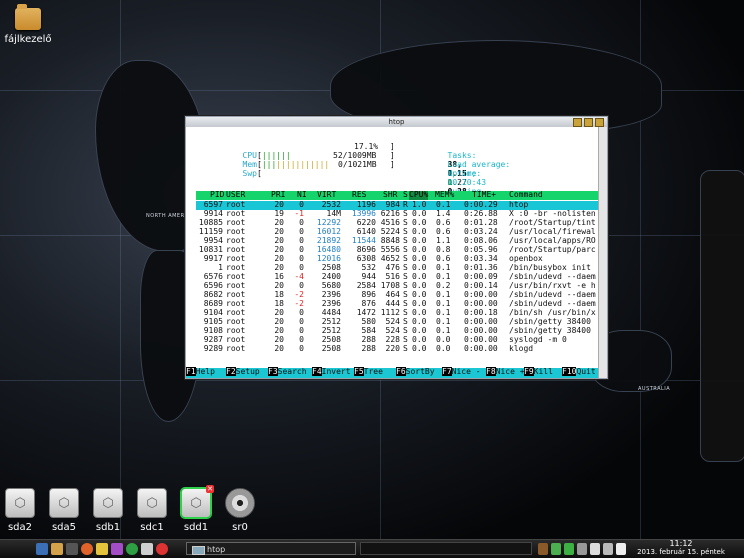 The width and height of the screenshot is (744, 558). What do you see at coordinates (443, 348) in the screenshot?
I see `process-mem: 0.0` at bounding box center [443, 348].